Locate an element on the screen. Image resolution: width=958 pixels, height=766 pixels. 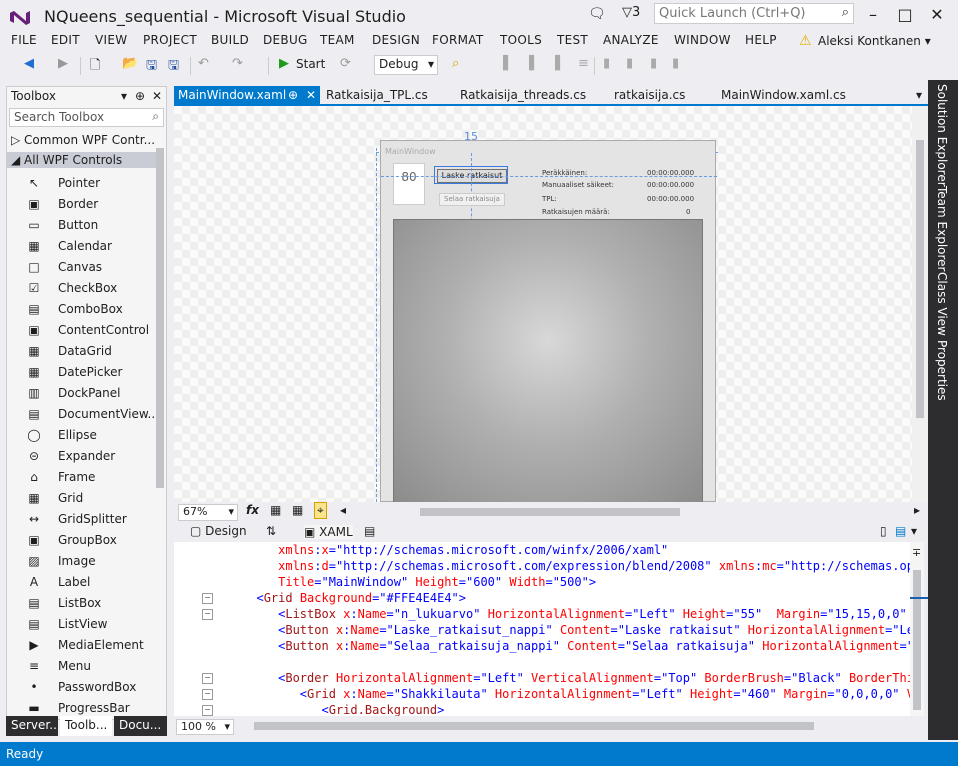
menu-help: HELP is located at coordinates (761, 40).